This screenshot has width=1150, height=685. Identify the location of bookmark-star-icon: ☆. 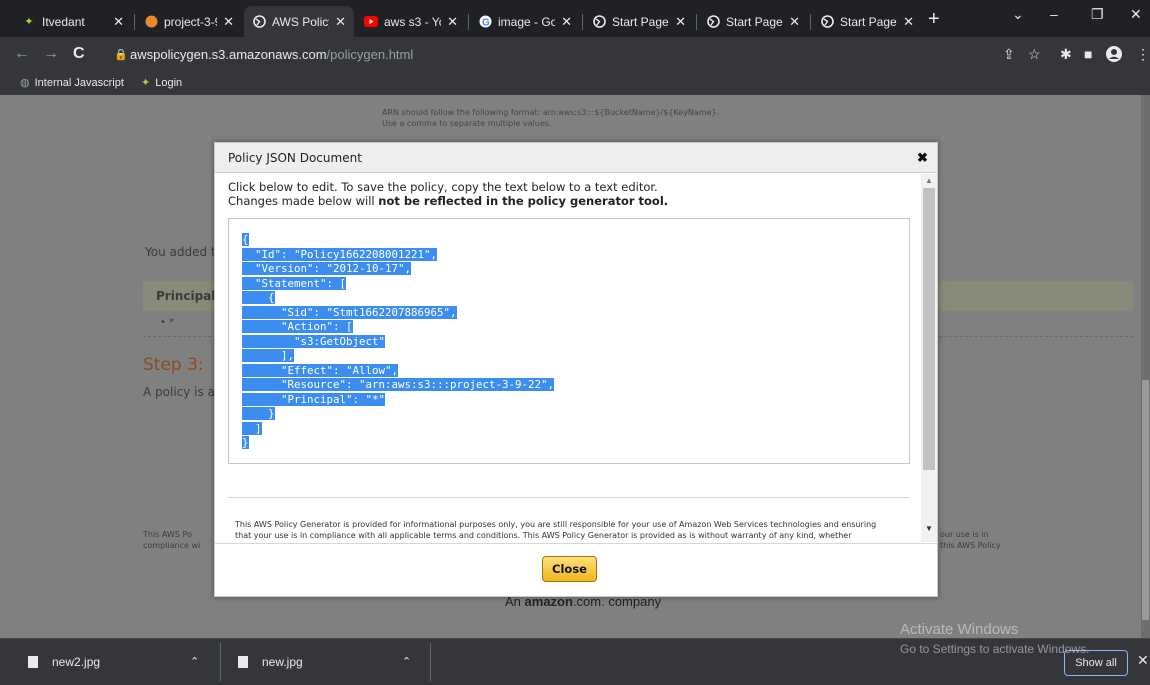
(1034, 54).